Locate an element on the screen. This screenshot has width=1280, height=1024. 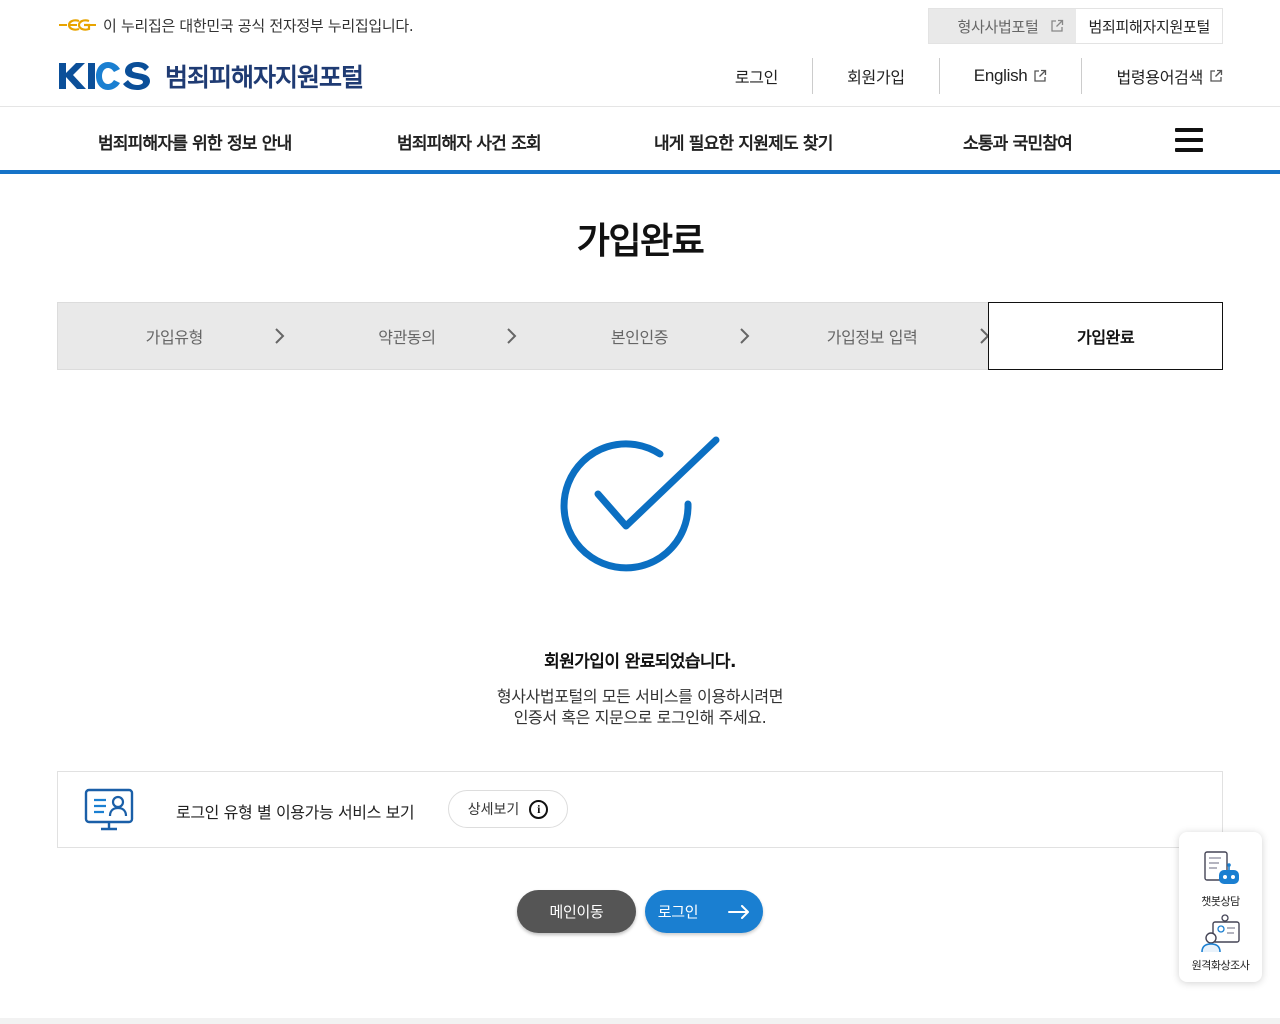
step-item: 약관동의 is located at coordinates (407, 336).